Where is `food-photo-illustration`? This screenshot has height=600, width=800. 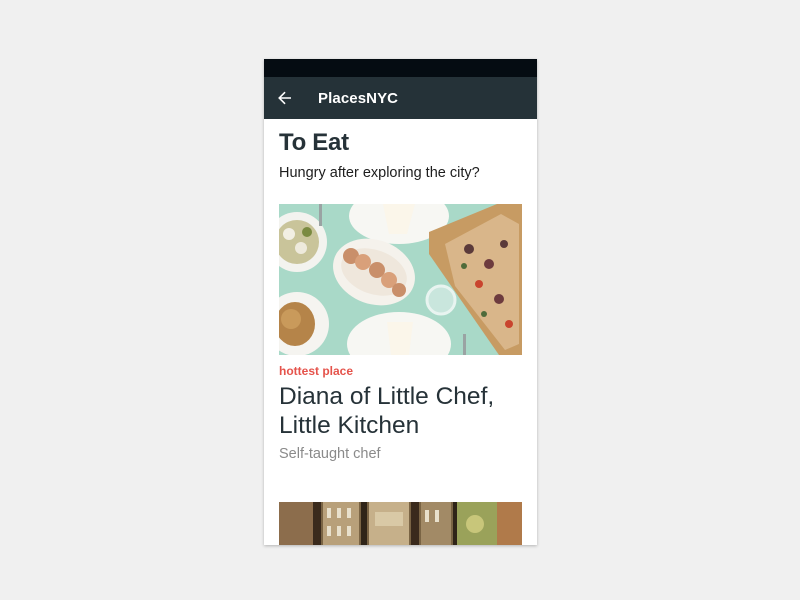 food-photo-illustration is located at coordinates (400, 279).